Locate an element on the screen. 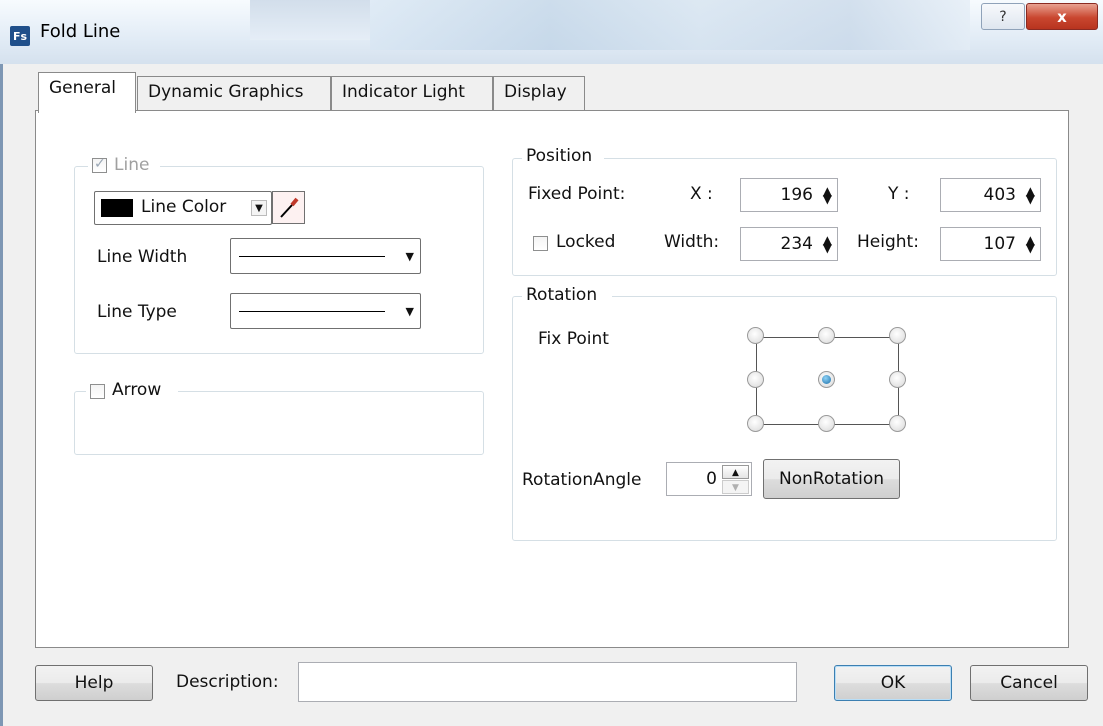  line-color-swatch is located at coordinates (117, 208).